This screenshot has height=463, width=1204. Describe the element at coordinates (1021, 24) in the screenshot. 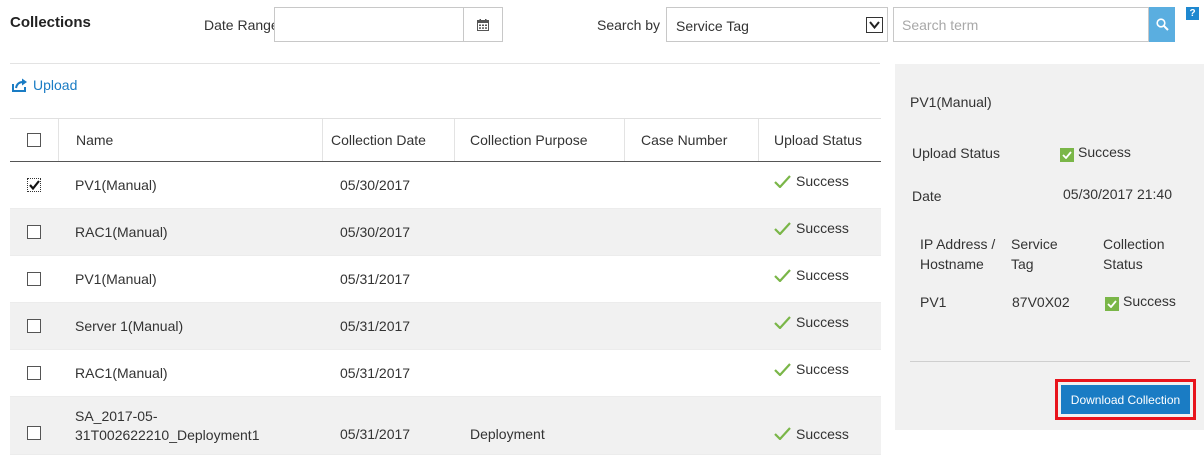

I see `search-input` at that location.